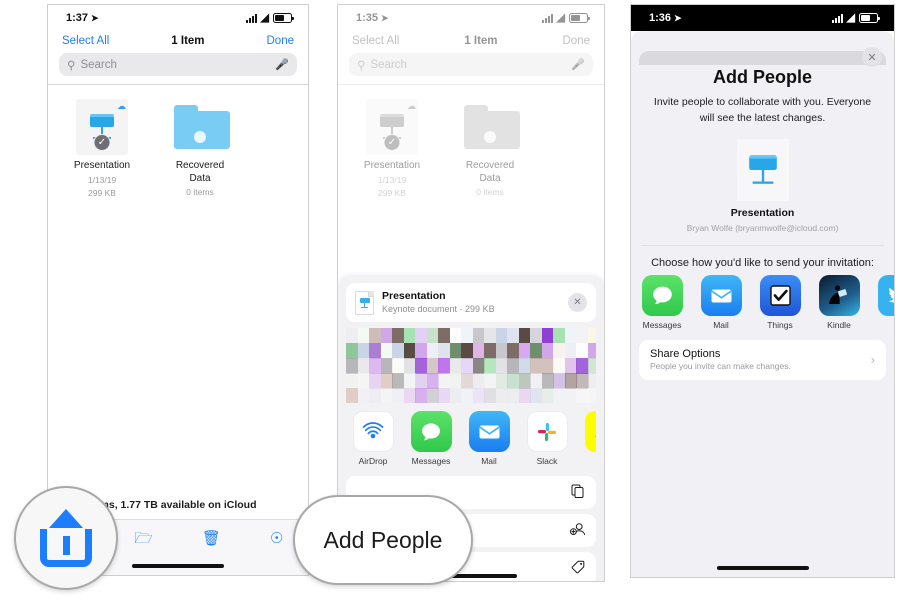 The width and height of the screenshot is (900, 600). What do you see at coordinates (721, 324) in the screenshot?
I see `invite-app-label: Mail` at bounding box center [721, 324].